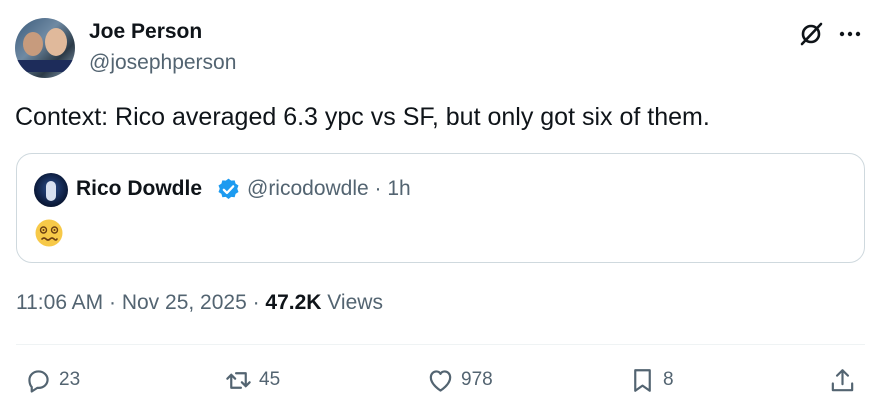 The height and width of the screenshot is (416, 875). I want to click on like-count: 978, so click(477, 379).